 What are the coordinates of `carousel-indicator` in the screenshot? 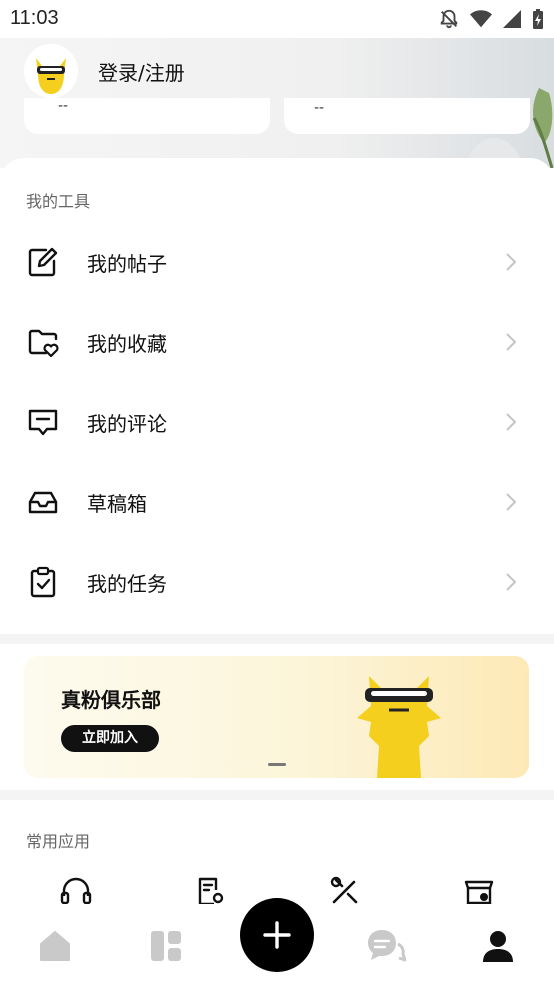 It's located at (277, 764).